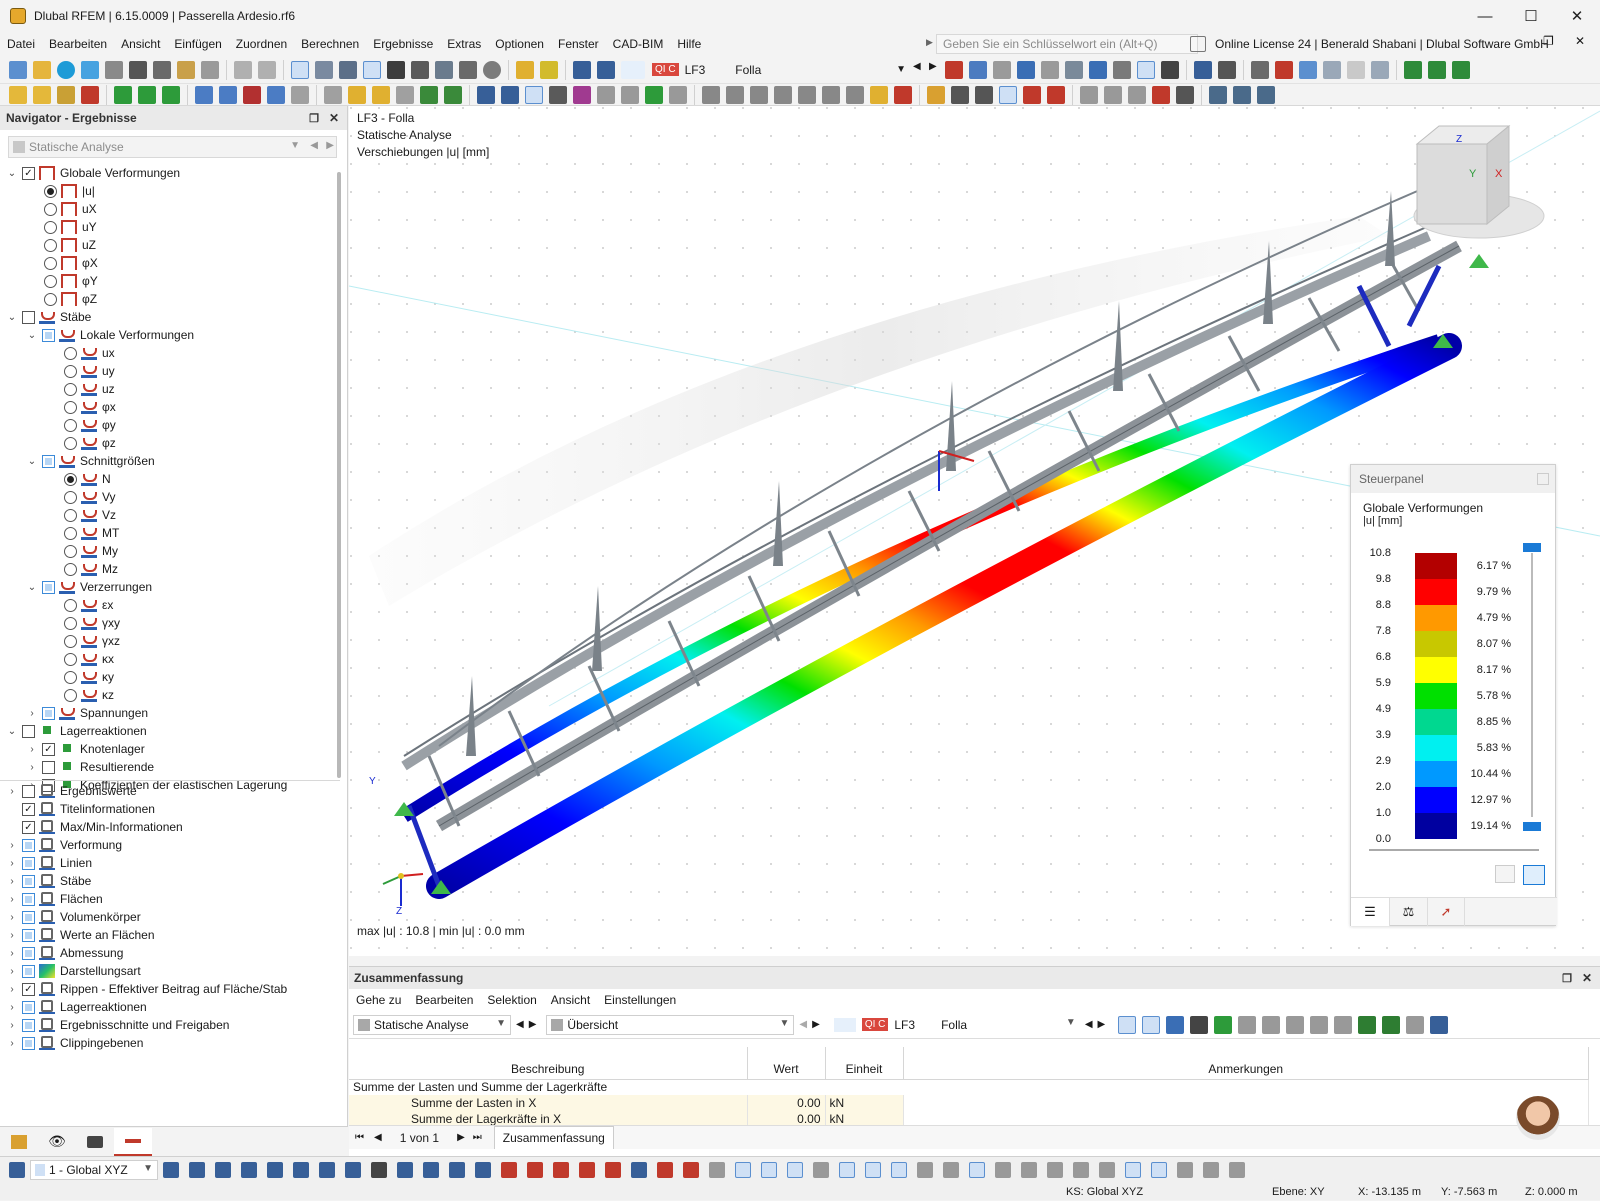  I want to click on tab-zusammenfassung: Zusammenfassung, so click(553, 1137).